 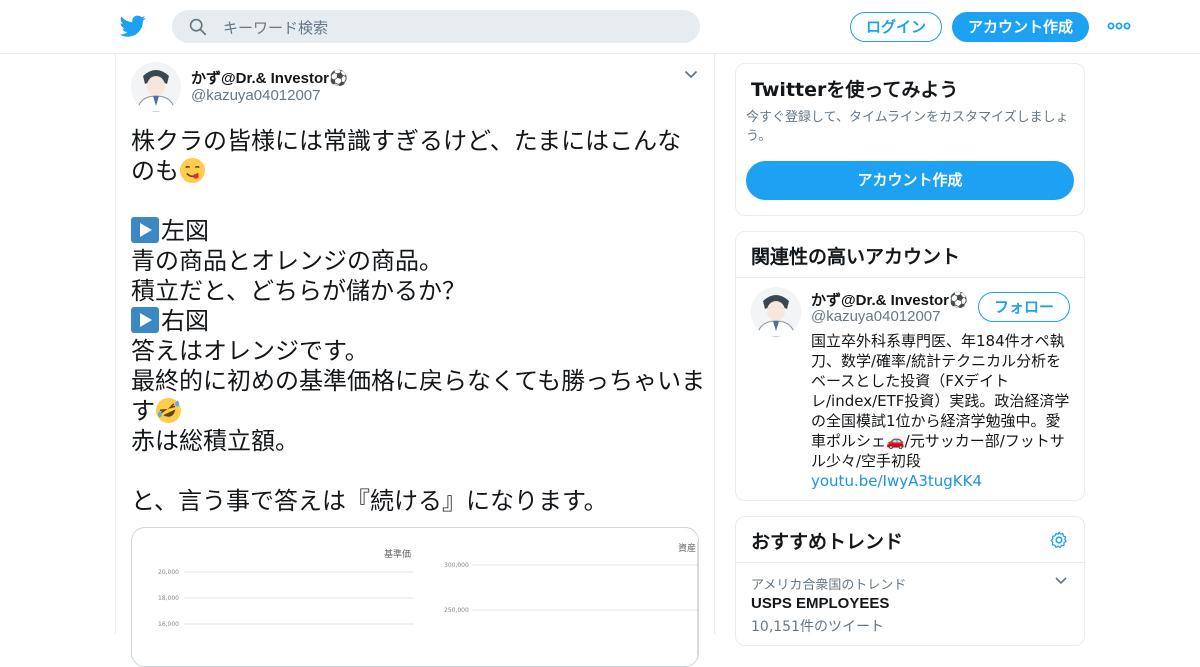 What do you see at coordinates (168, 598) in the screenshot?
I see `left-chart-tick: 18,000` at bounding box center [168, 598].